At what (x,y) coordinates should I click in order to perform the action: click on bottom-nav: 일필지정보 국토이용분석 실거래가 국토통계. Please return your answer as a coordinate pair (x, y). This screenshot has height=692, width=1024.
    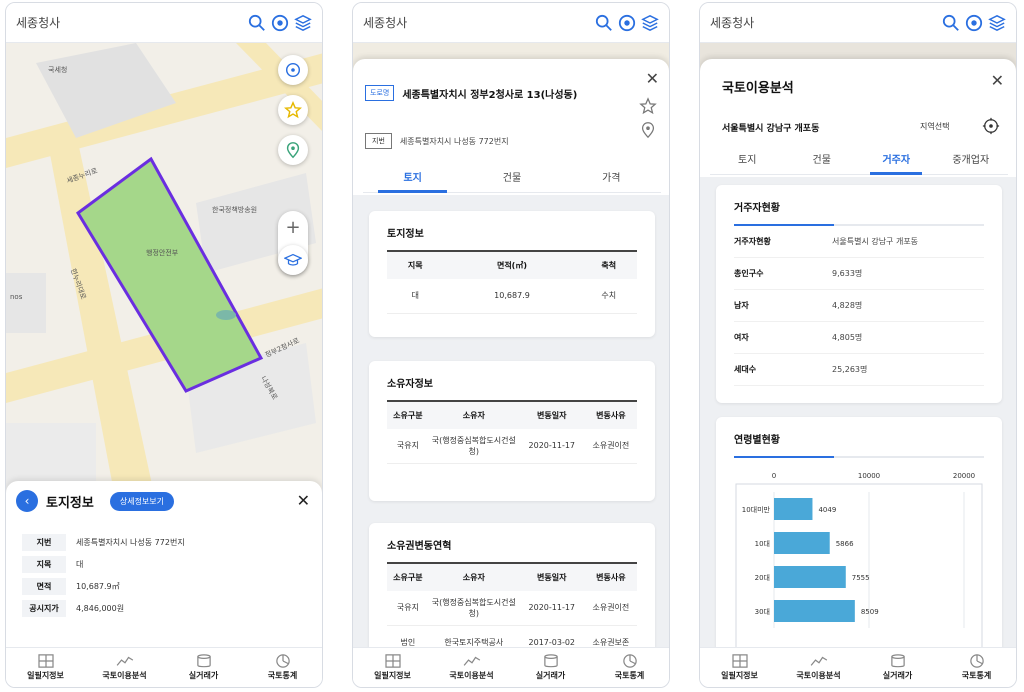
    Looking at the image, I should click on (511, 667).